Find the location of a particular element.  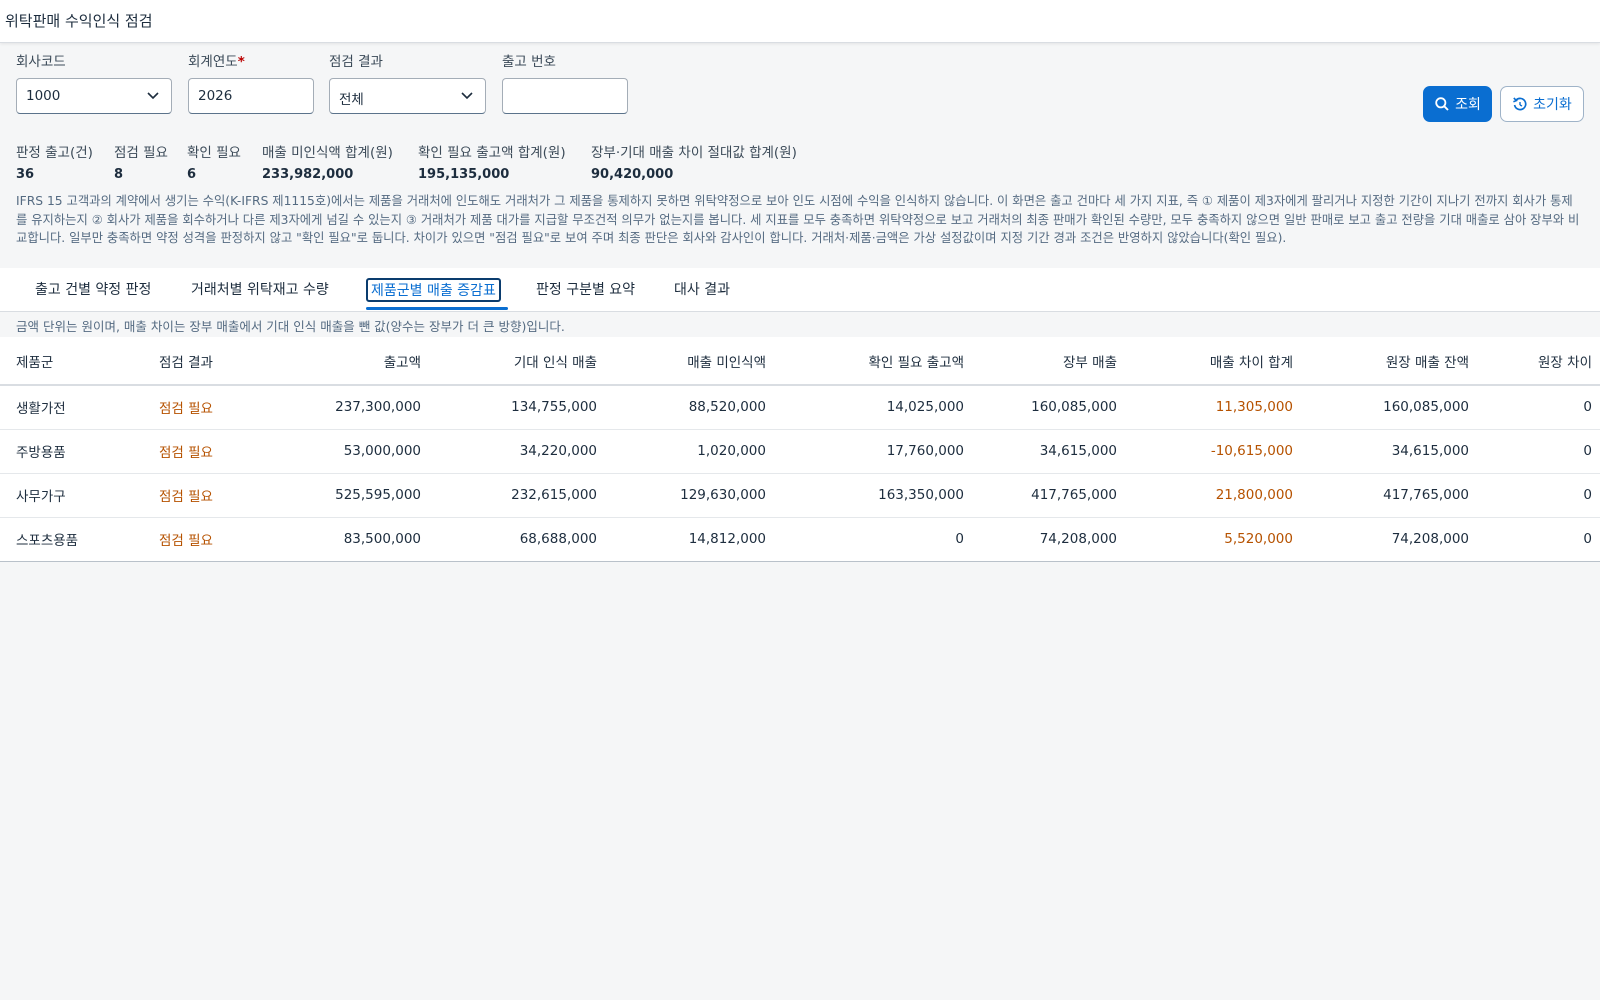

cell-product-group: 주방용품 is located at coordinates (75, 451).